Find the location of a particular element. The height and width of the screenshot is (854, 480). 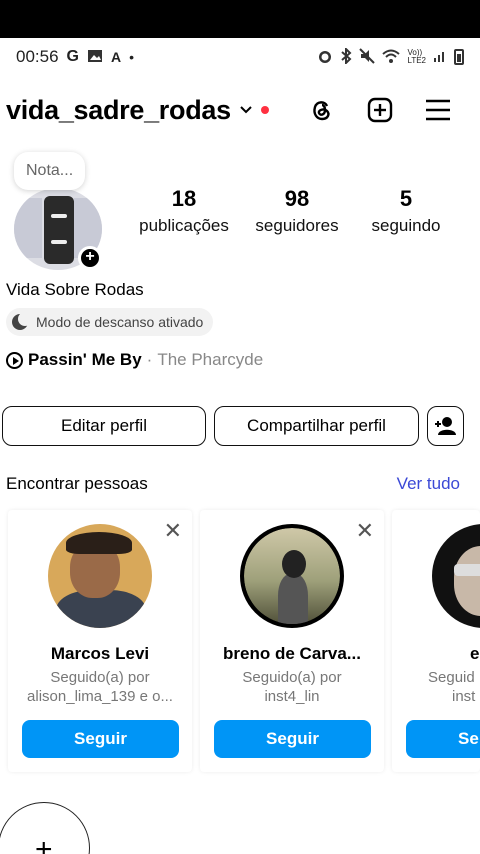

chevron-down-icon is located at coordinates (246, 111).